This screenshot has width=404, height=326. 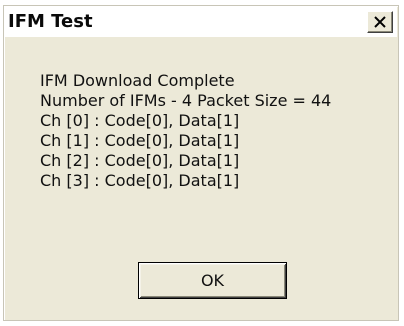 I want to click on message-line: Ch [2] : Code[0], Data[1], so click(x=140, y=160).